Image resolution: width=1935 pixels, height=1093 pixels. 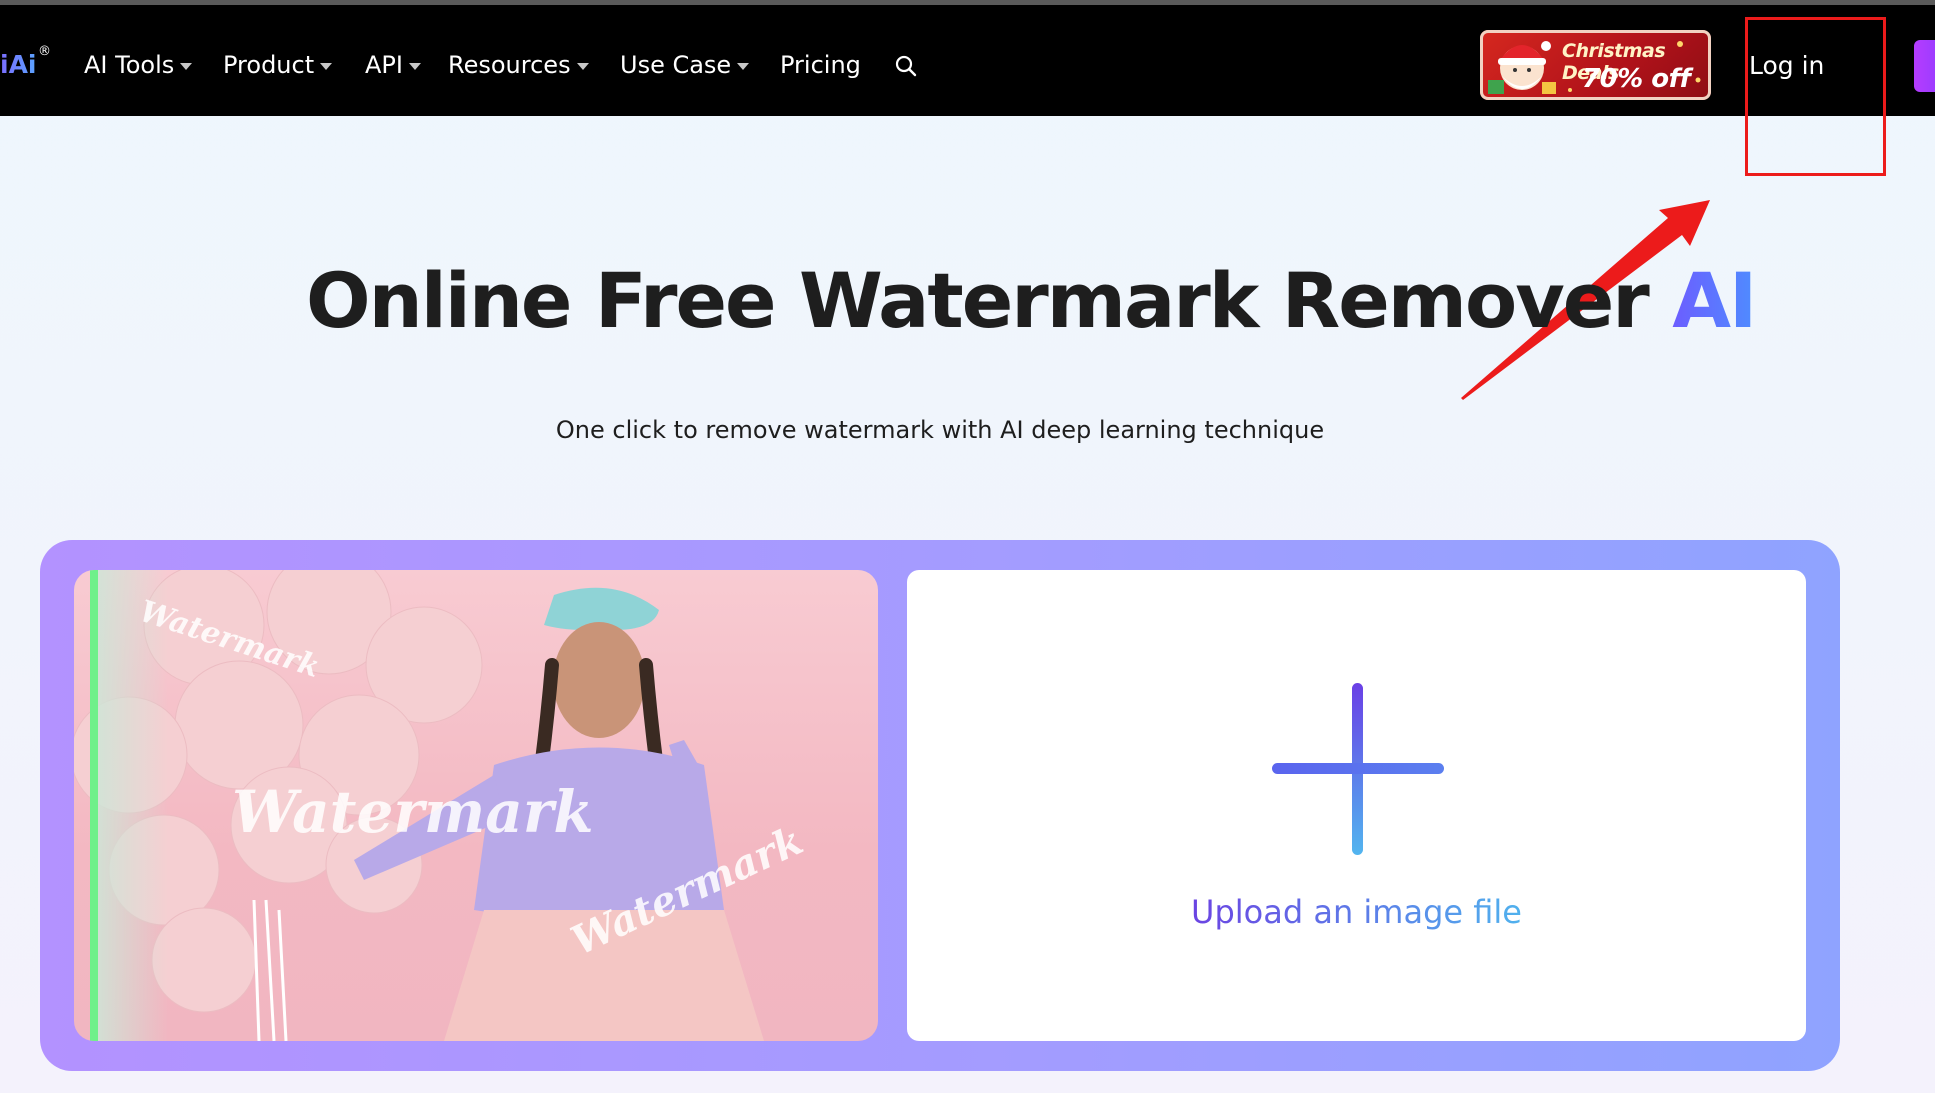 I want to click on watermark-text: Watermark, so click(x=413, y=812).